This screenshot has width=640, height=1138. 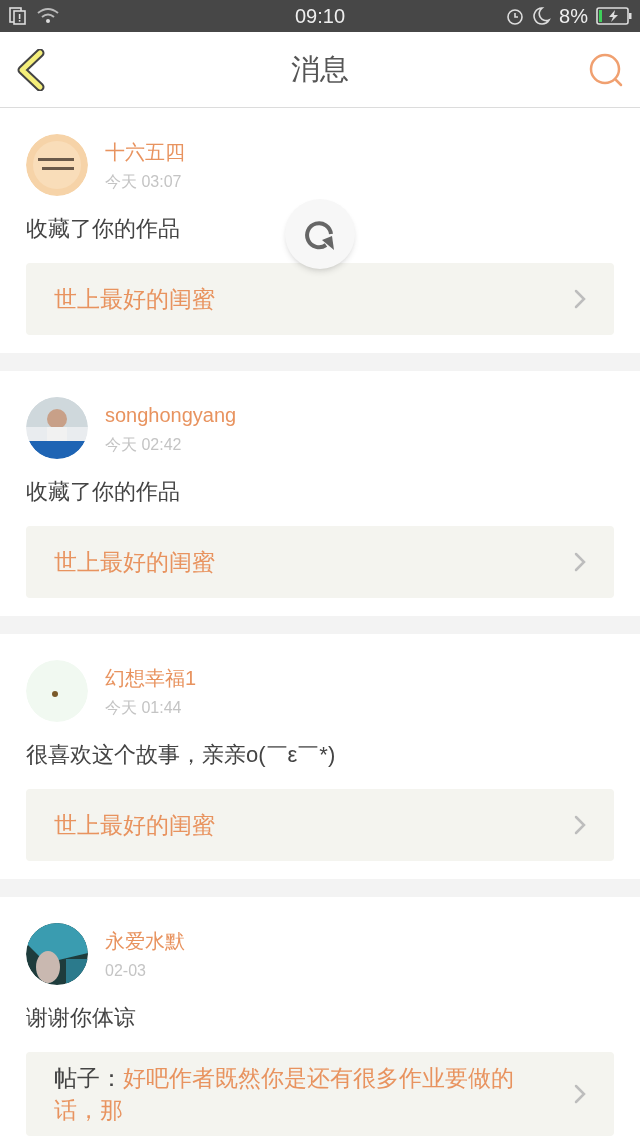 I want to click on message-time: 今天 01:44, so click(x=144, y=707).